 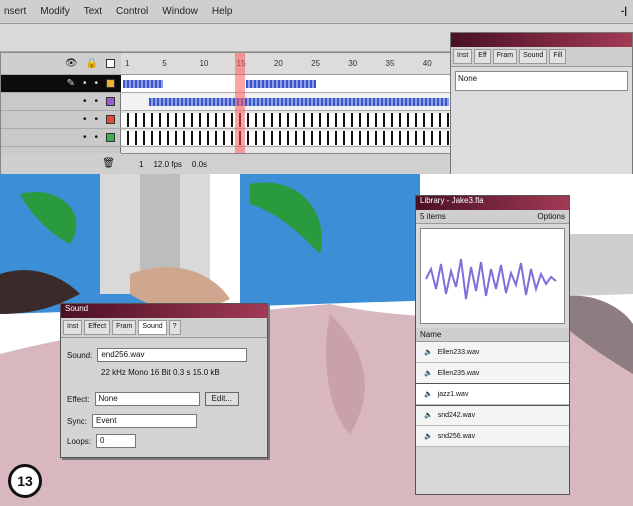 What do you see at coordinates (492, 436) in the screenshot?
I see `library-item: 🔈 snd256.wav` at bounding box center [492, 436].